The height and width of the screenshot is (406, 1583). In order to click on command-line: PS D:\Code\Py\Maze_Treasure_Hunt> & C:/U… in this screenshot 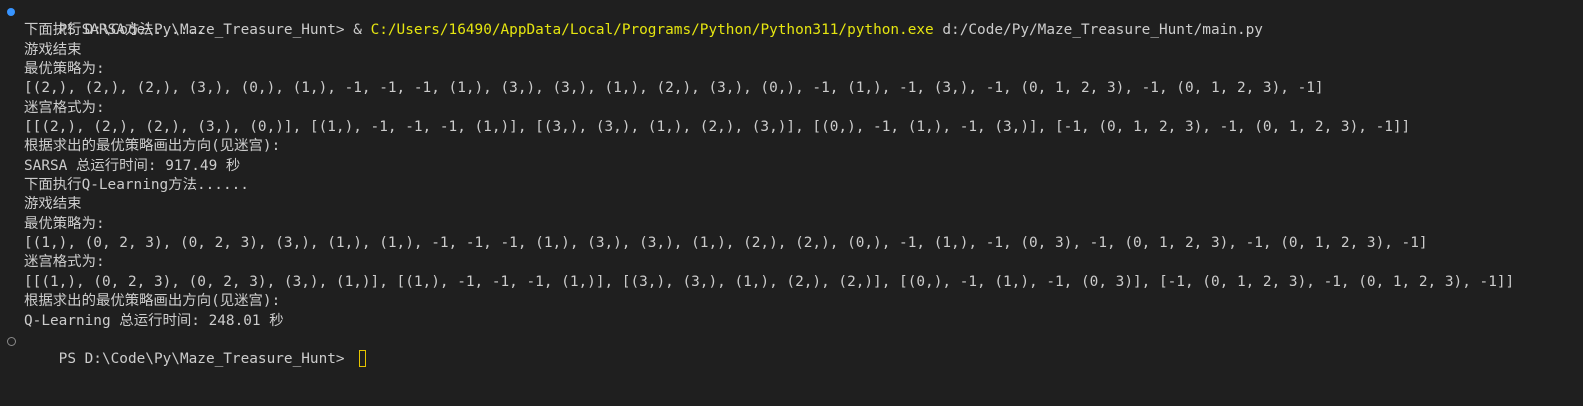, I will do `click(791, 20)`.